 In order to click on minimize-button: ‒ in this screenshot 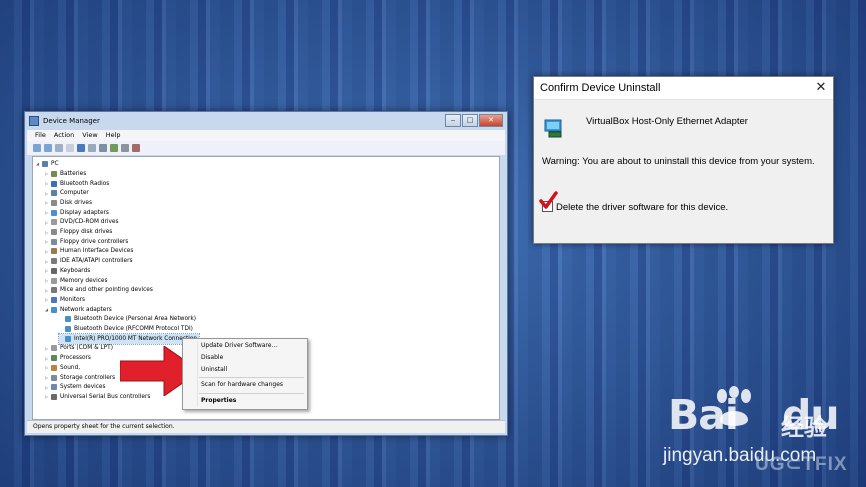, I will do `click(453, 120)`.